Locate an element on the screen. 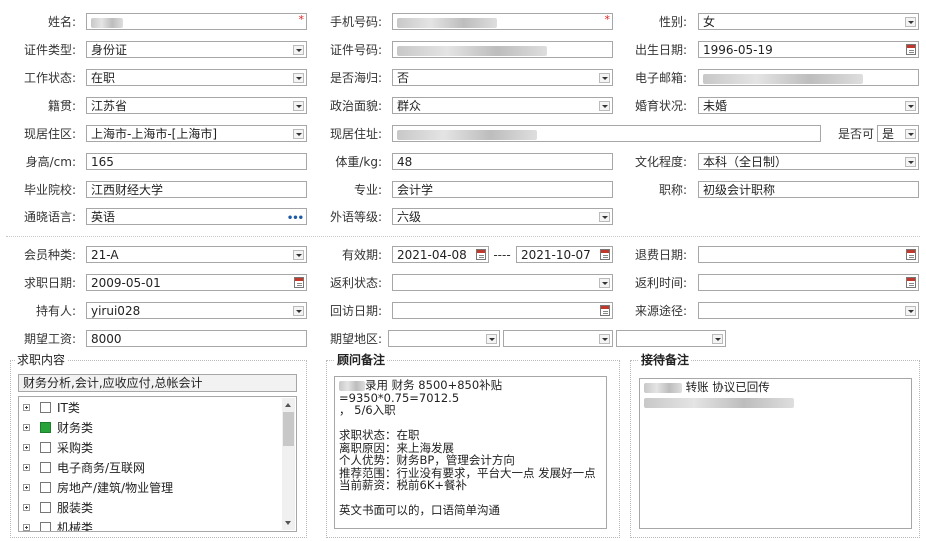 The image size is (926, 541). member-type-select: 21-A is located at coordinates (196, 254).